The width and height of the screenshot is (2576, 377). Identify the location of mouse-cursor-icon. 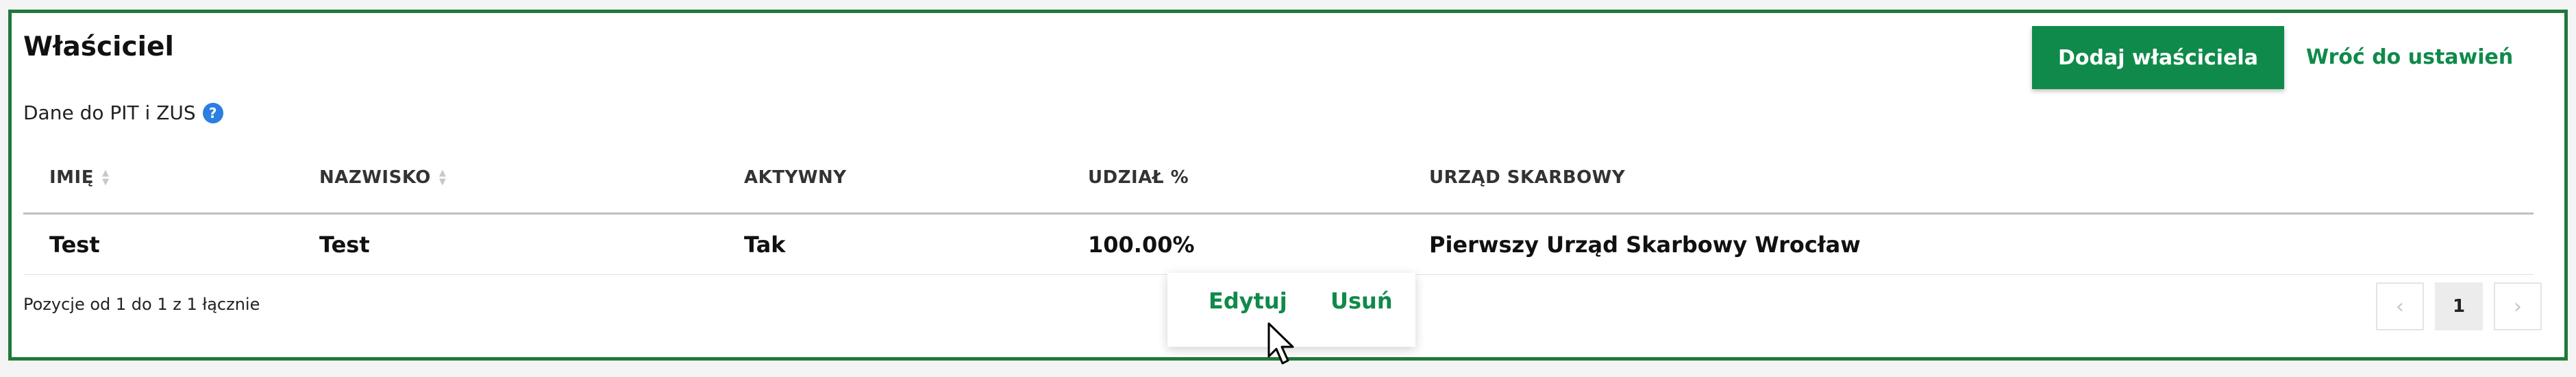
(1280, 343).